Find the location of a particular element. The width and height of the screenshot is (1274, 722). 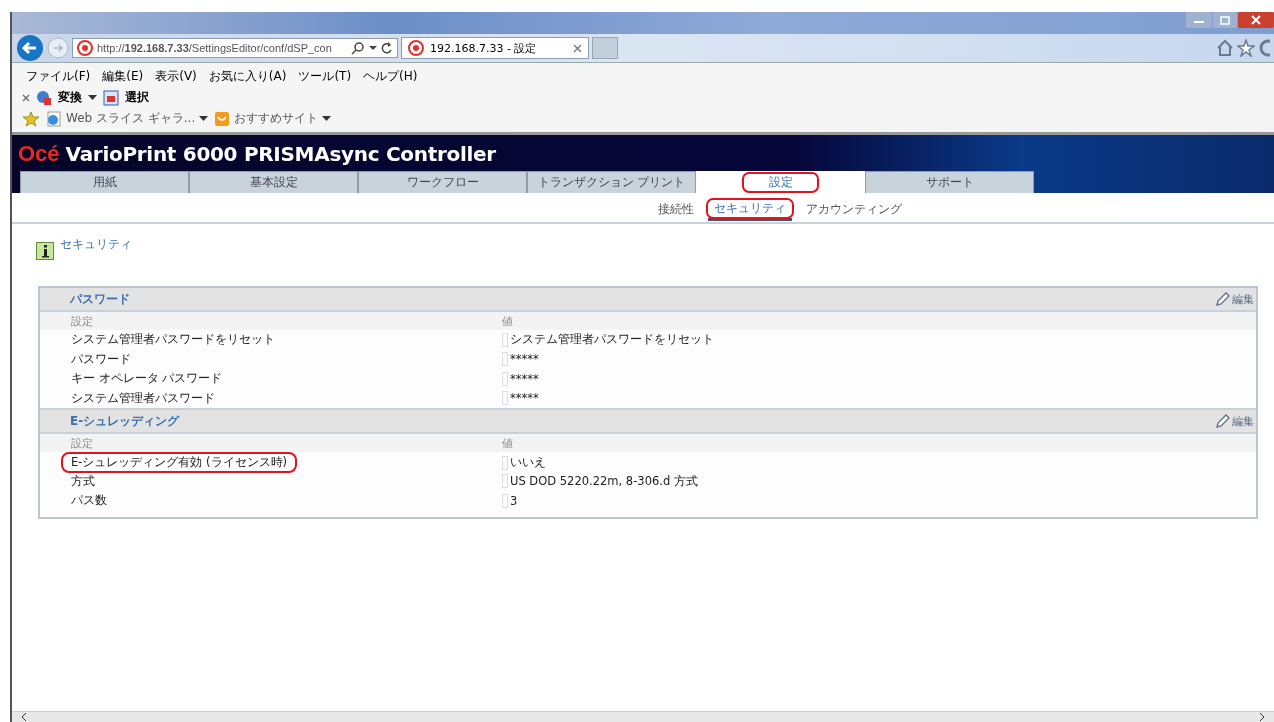

menu-item: 編集(E) is located at coordinates (123, 76).